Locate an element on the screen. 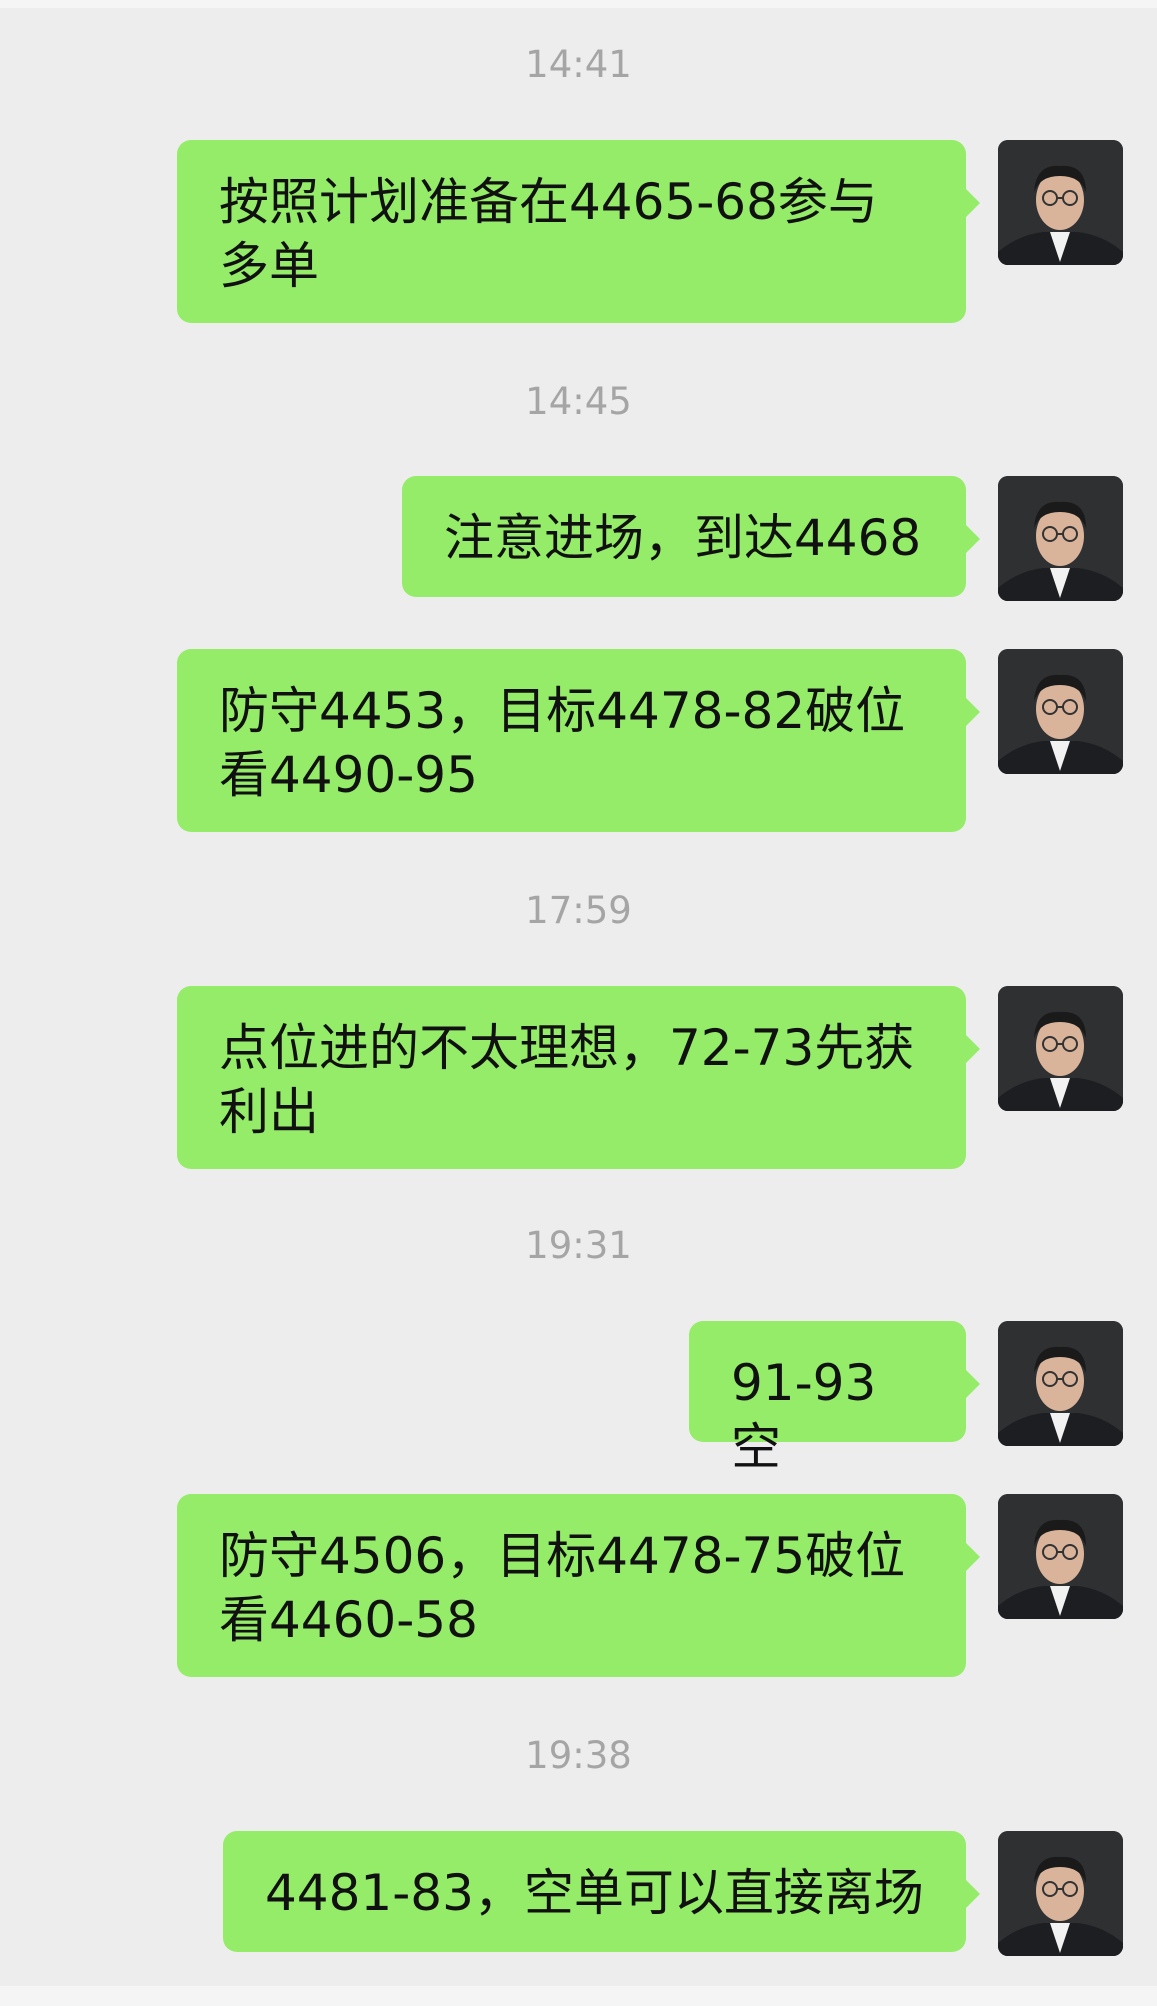  message-bubble: 4481-83，空单可以直接离场 is located at coordinates (601, 1891).